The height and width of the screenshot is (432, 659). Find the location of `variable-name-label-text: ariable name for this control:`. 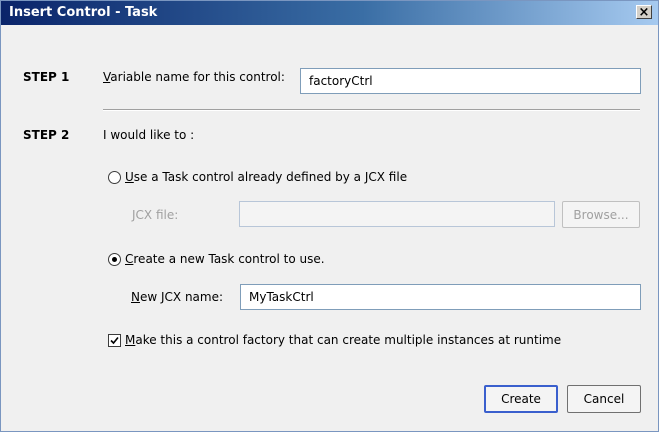

variable-name-label-text: ariable name for this control: is located at coordinates (197, 77).